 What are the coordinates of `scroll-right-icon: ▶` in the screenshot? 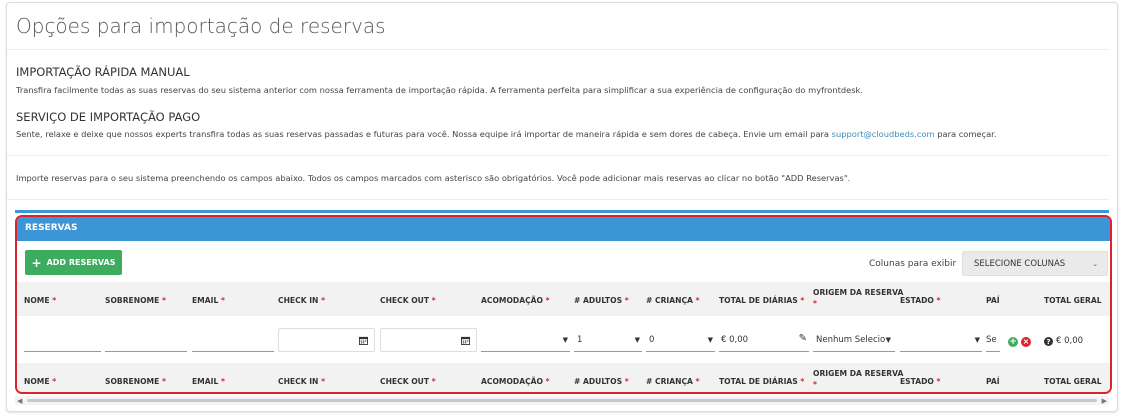 It's located at (1104, 401).